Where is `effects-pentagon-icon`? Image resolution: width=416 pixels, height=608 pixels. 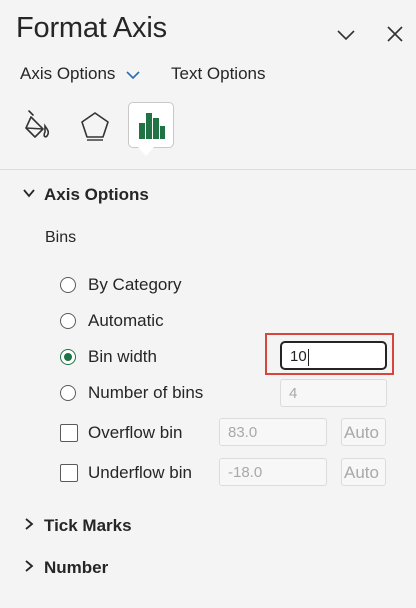
effects-pentagon-icon is located at coordinates (95, 125).